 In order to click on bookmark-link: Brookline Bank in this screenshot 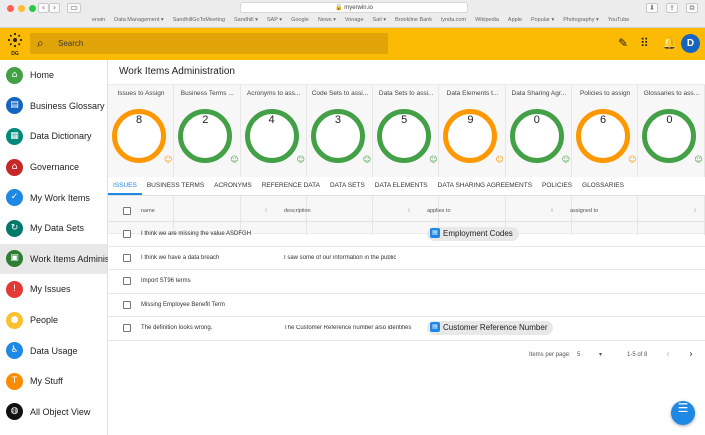, I will do `click(413, 20)`.